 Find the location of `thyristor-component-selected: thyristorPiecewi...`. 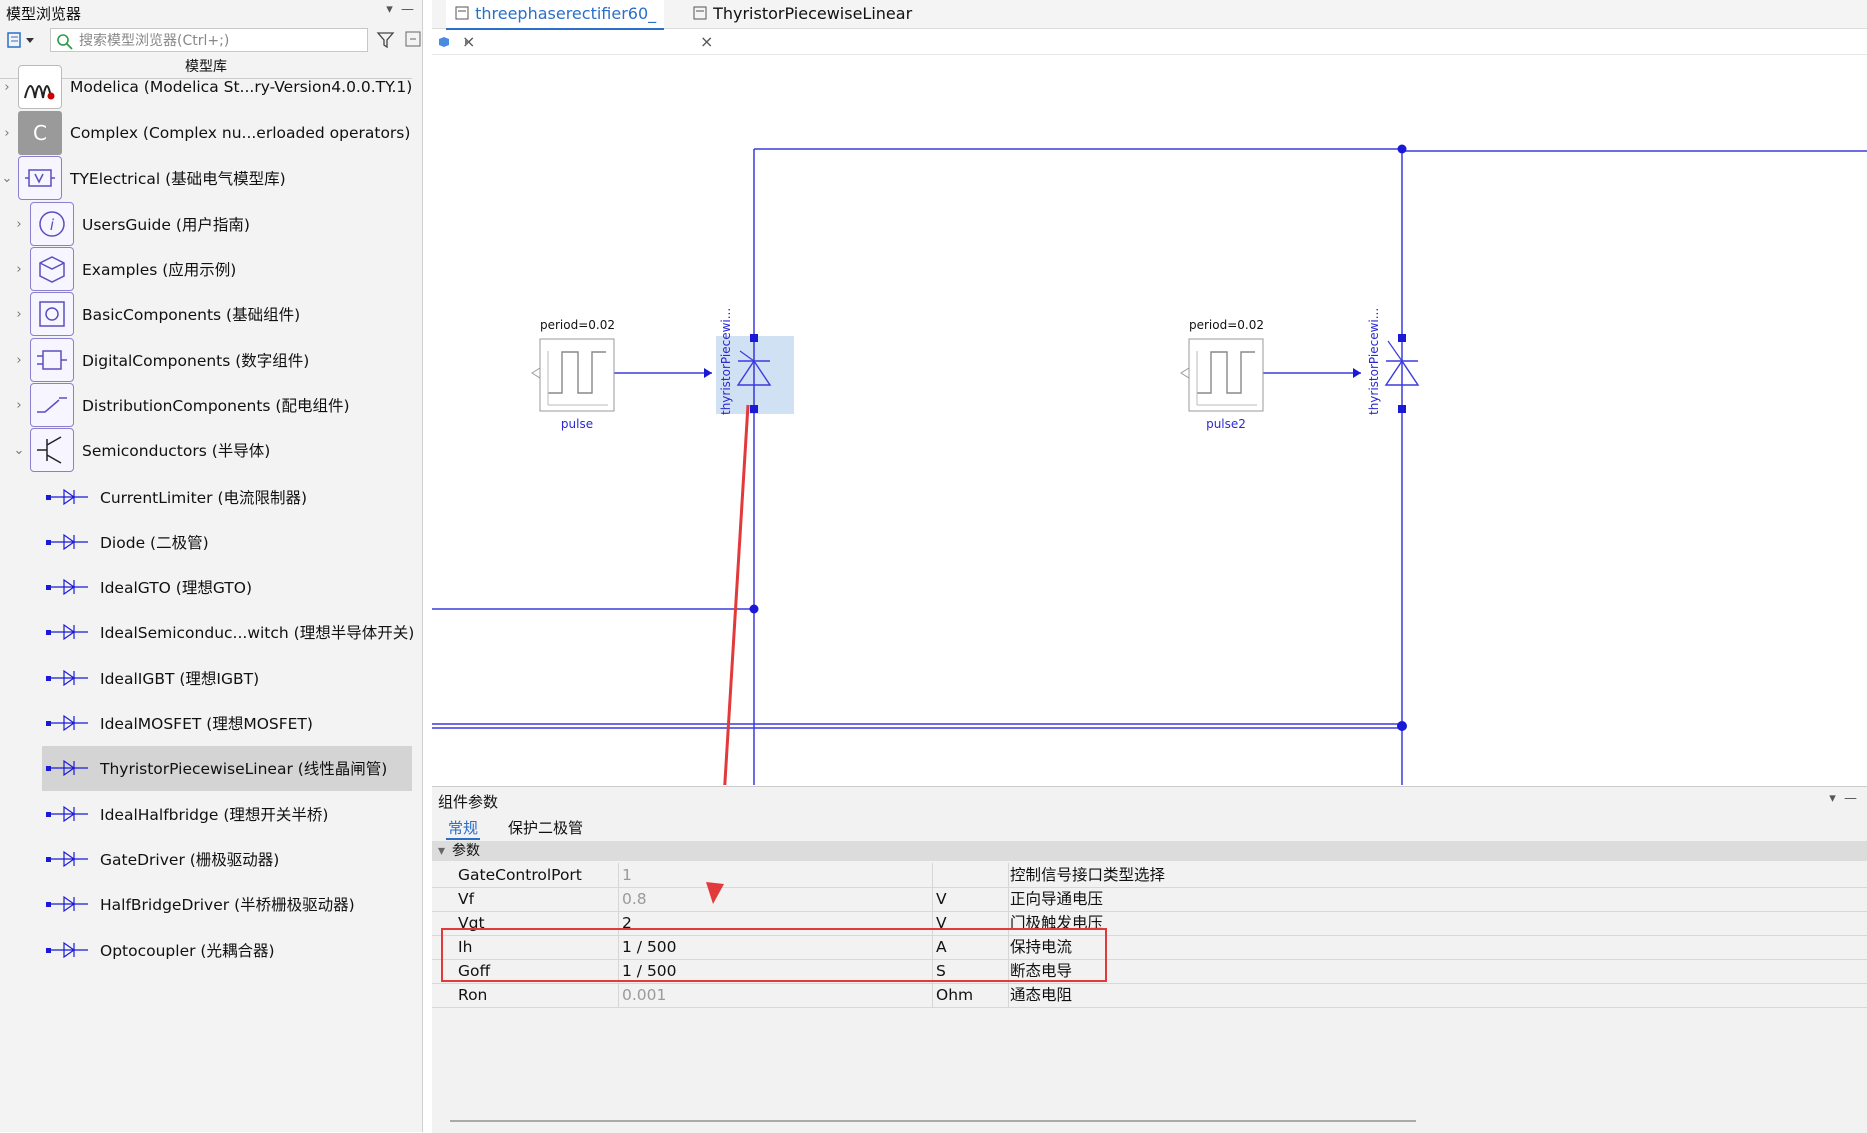

thyristor-component-selected: thyristorPiecewi... is located at coordinates (755, 361).